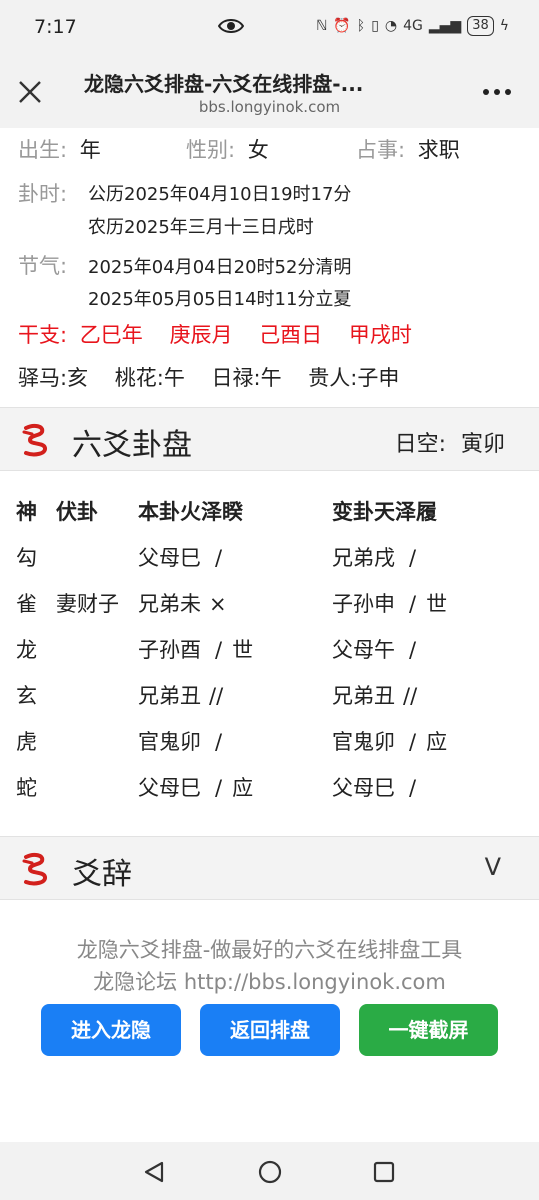 The image size is (539, 1200). I want to click on matter-row: 占事: 求职, so click(408, 149).